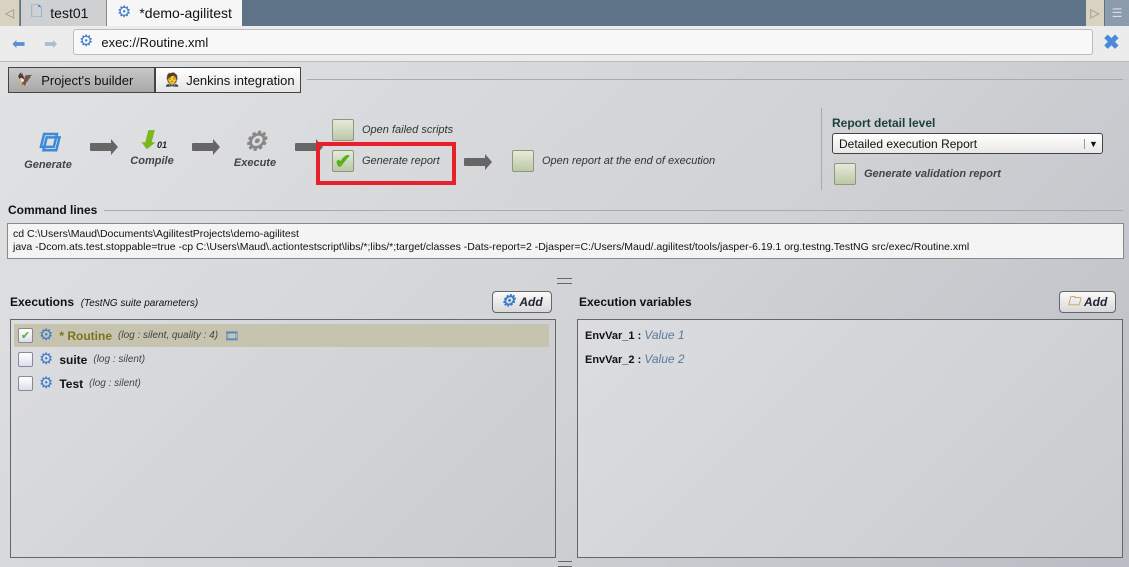  Describe the element at coordinates (10, 13) in the screenshot. I see `scroll-tabs-left-button: ◁` at that location.